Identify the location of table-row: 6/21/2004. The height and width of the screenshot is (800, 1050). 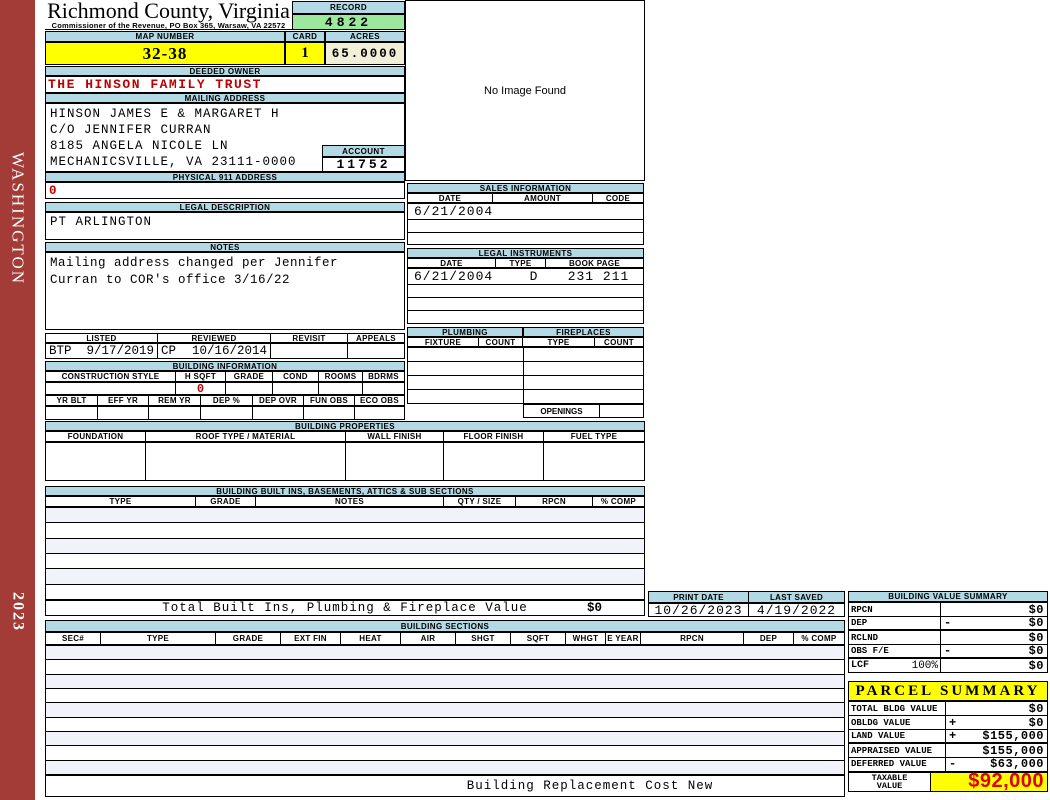
(525, 212).